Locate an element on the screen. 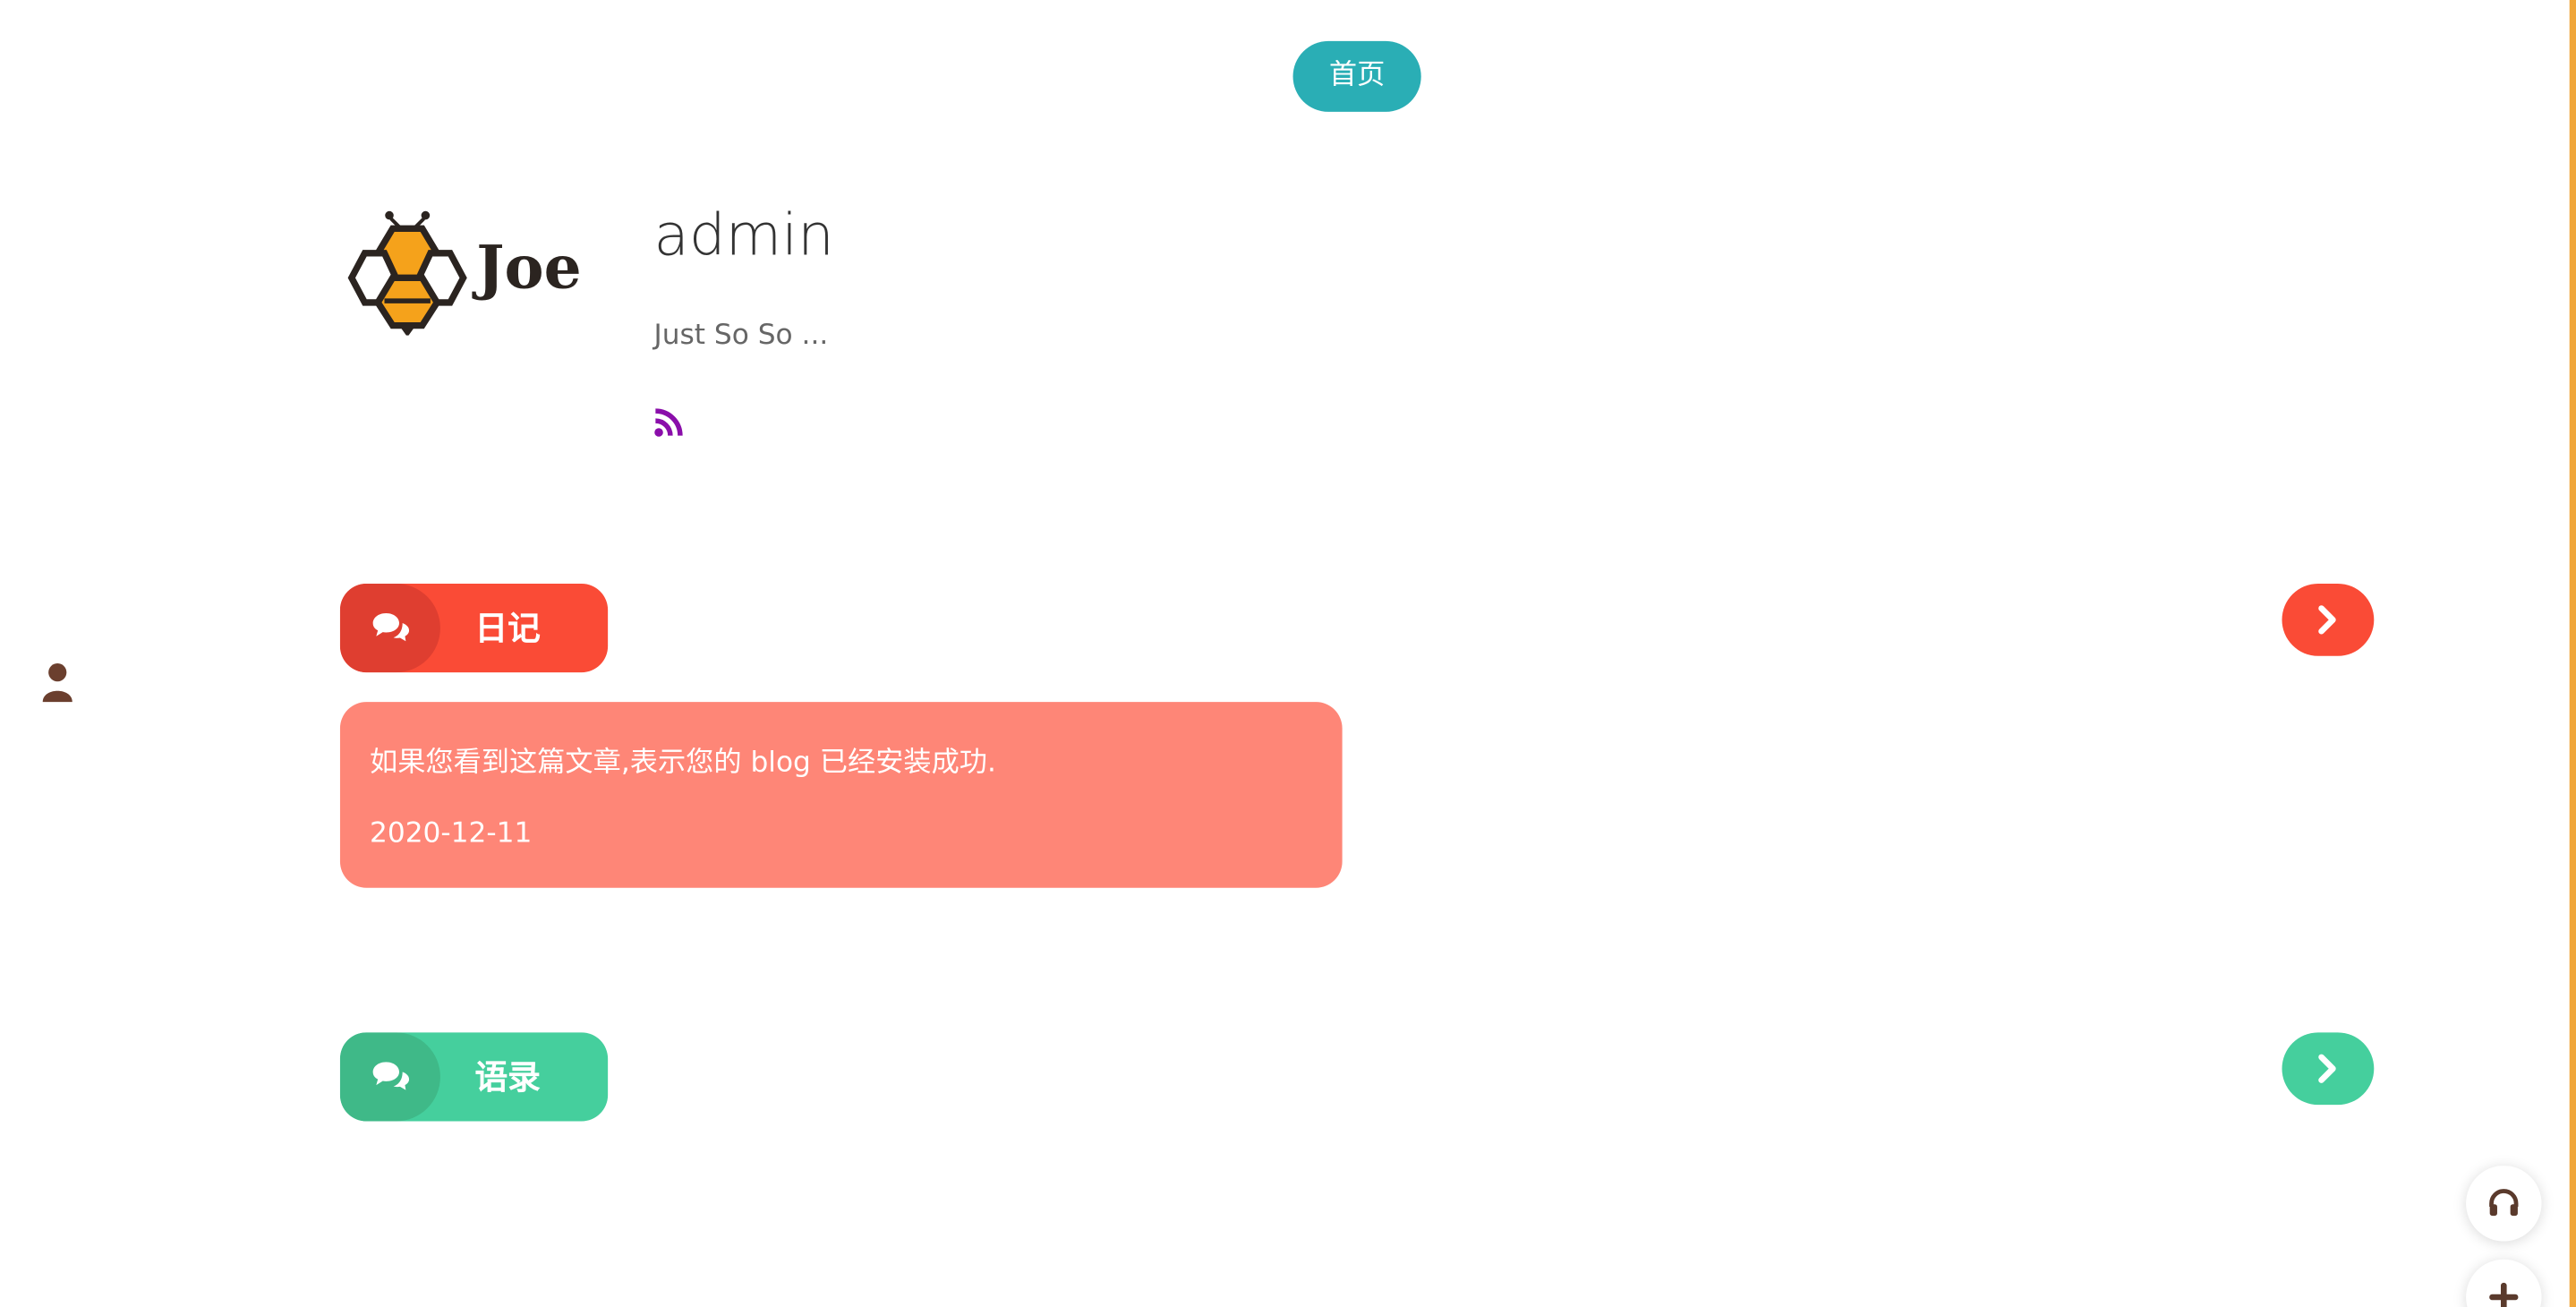  post-date: 2020-12-11 is located at coordinates (451, 833).